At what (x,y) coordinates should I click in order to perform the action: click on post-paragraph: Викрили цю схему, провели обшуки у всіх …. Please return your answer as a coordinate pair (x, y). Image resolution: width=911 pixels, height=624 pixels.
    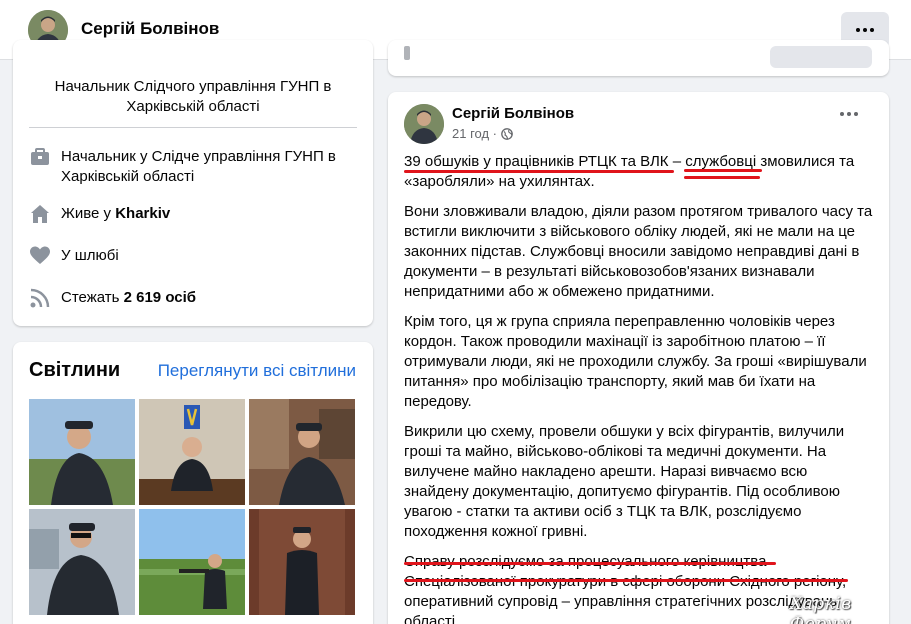
    Looking at the image, I should click on (624, 481).